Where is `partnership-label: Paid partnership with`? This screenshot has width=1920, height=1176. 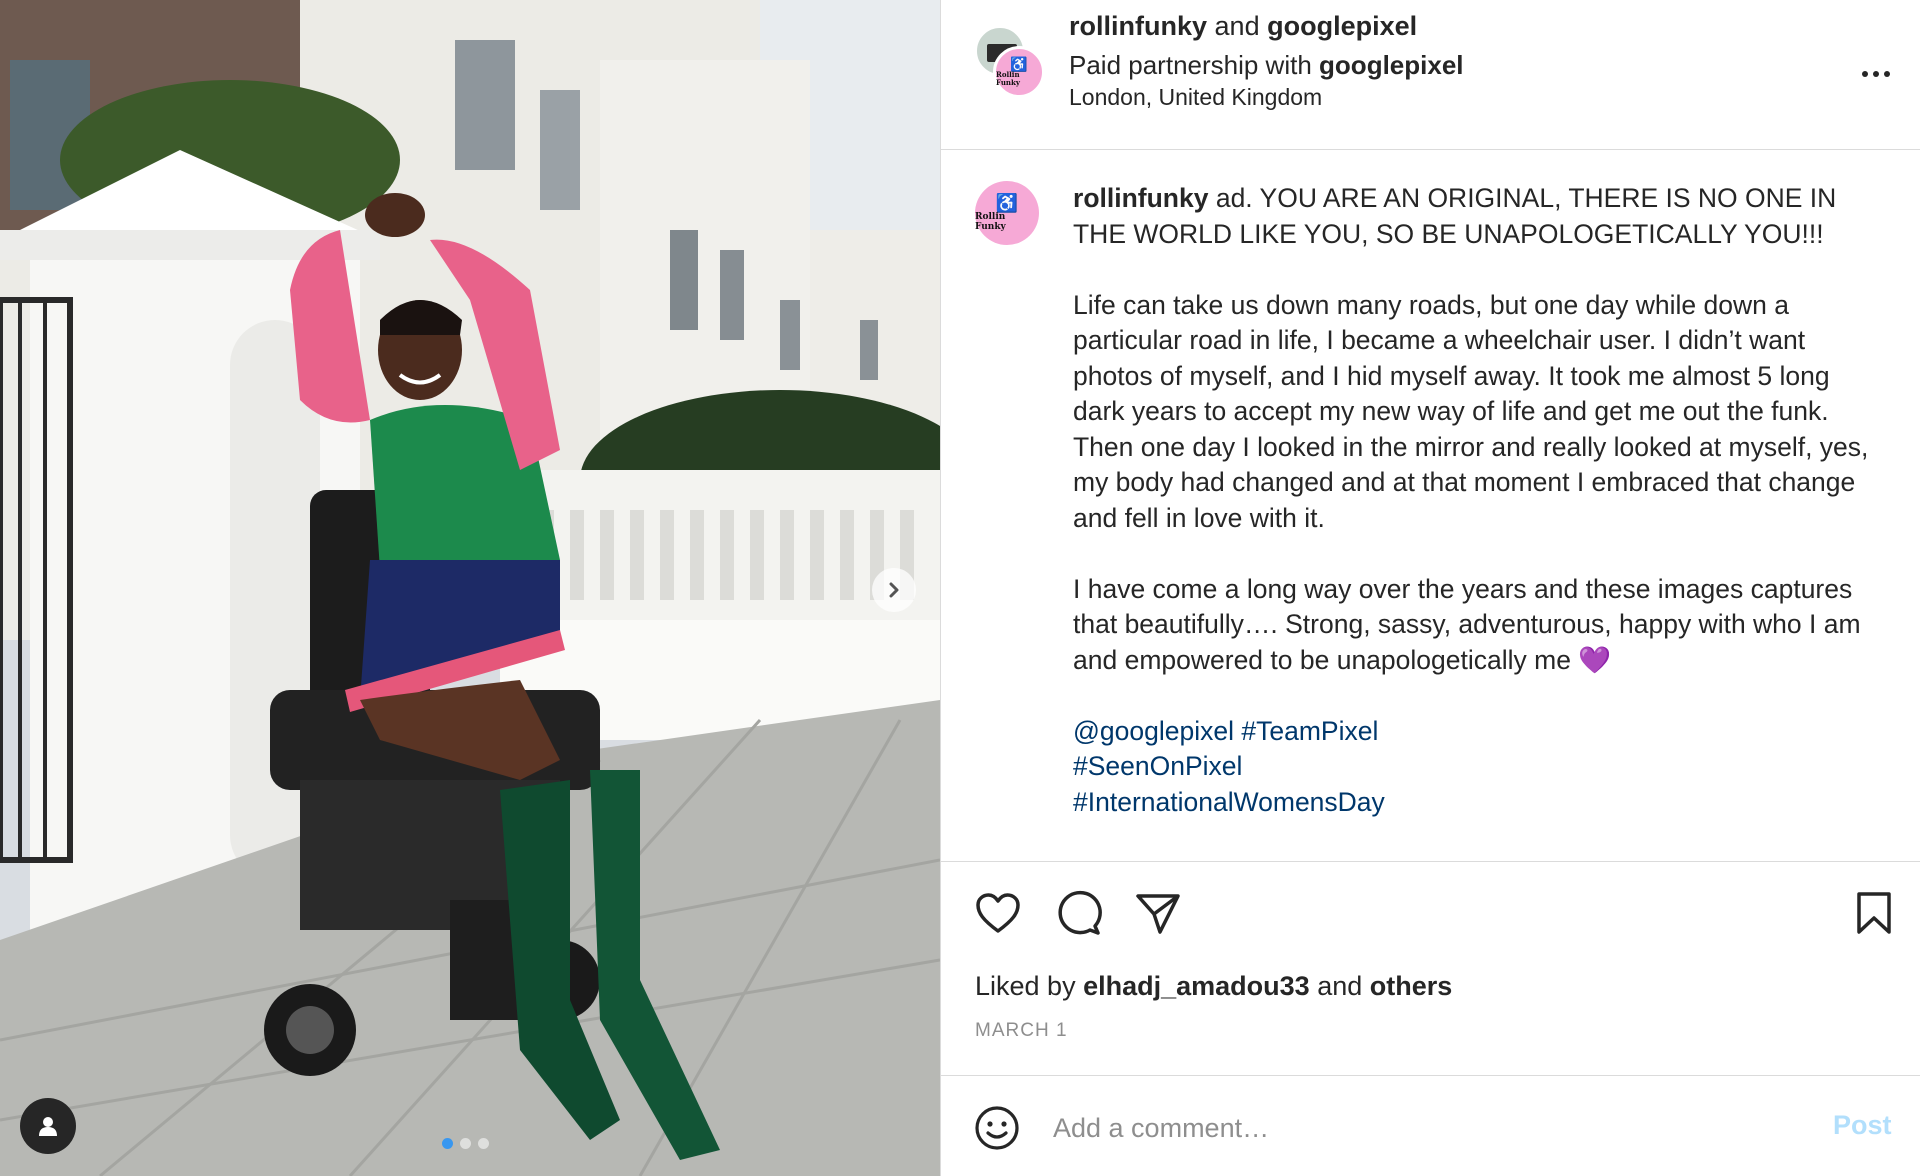
partnership-label: Paid partnership with is located at coordinates (1190, 65).